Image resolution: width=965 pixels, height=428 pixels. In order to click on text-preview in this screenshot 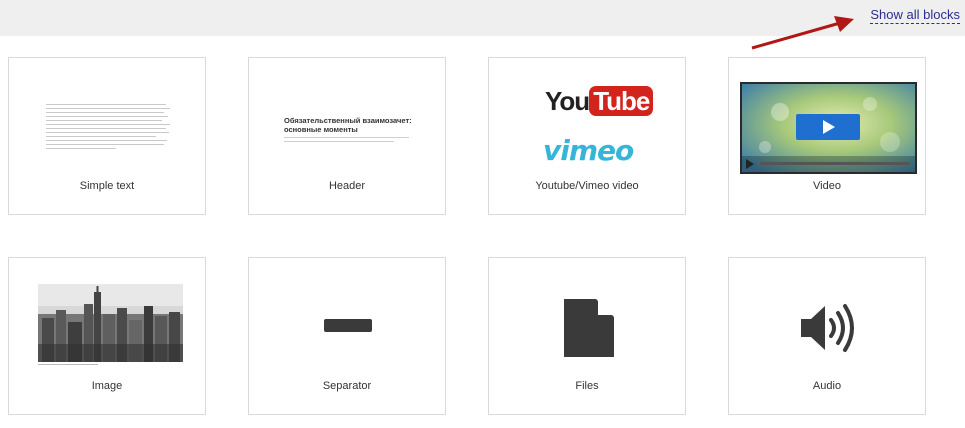, I will do `click(109, 128)`.